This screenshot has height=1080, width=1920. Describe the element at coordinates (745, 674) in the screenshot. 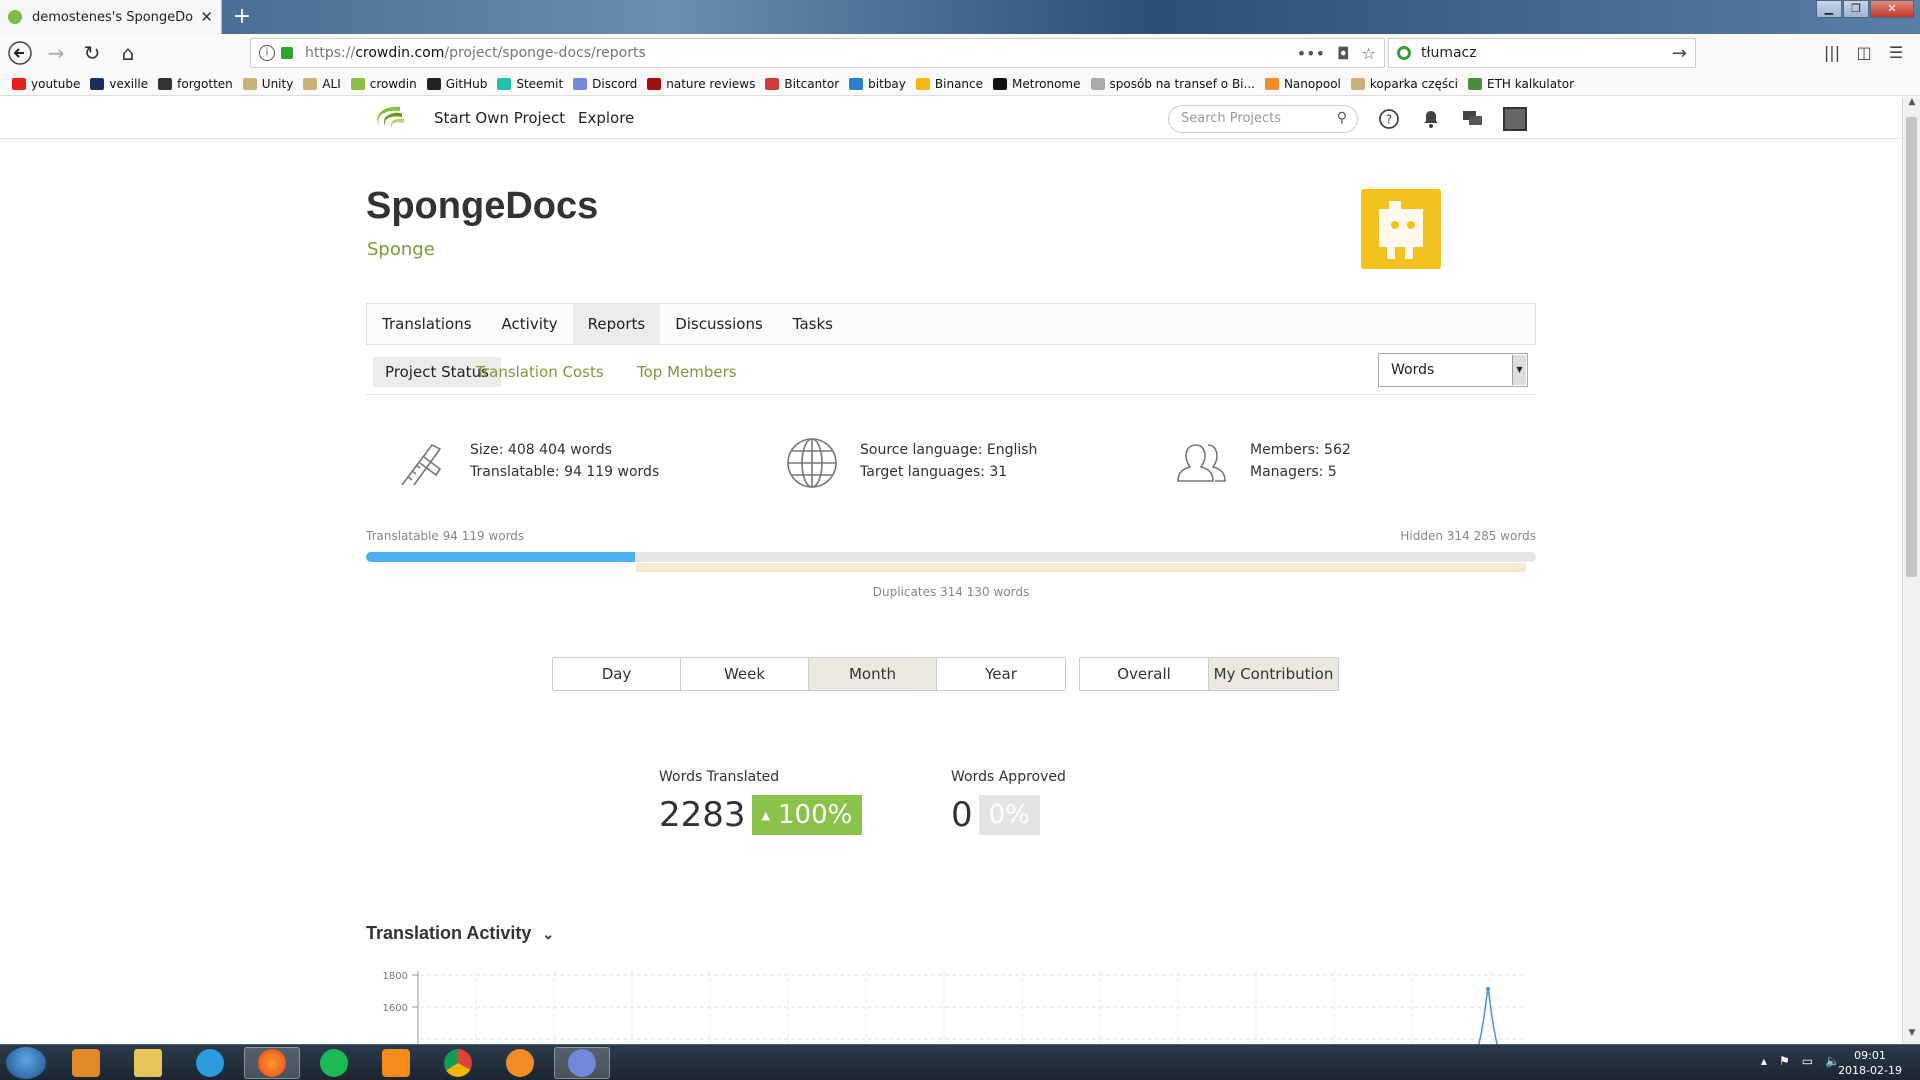

I see `period_buttons-button-week: Week` at that location.